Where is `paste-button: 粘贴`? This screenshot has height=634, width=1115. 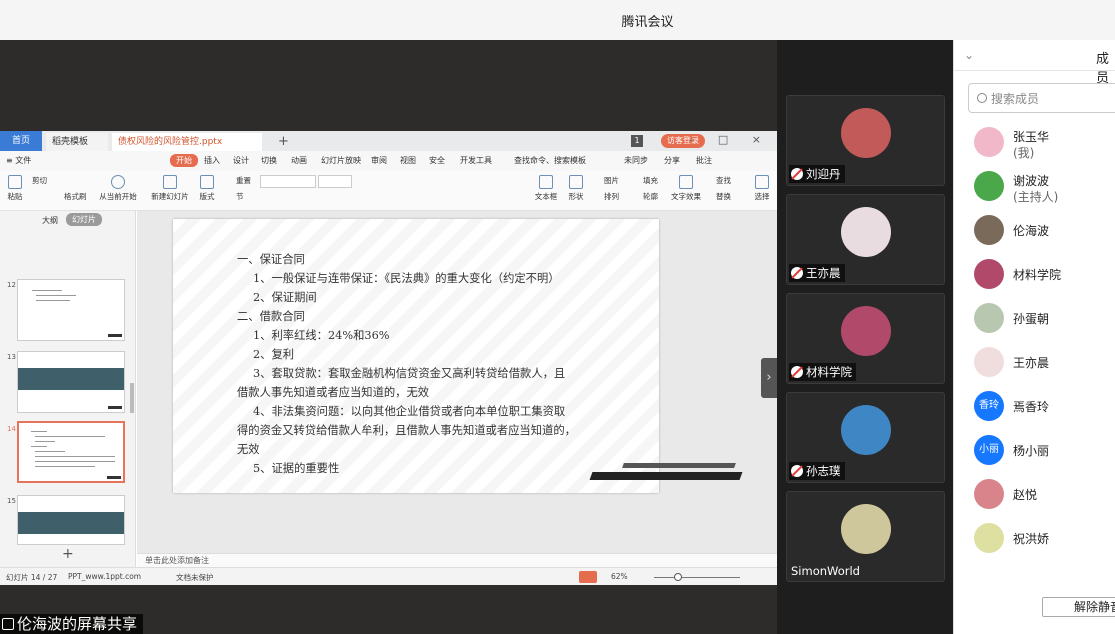 paste-button: 粘贴 is located at coordinates (15, 188).